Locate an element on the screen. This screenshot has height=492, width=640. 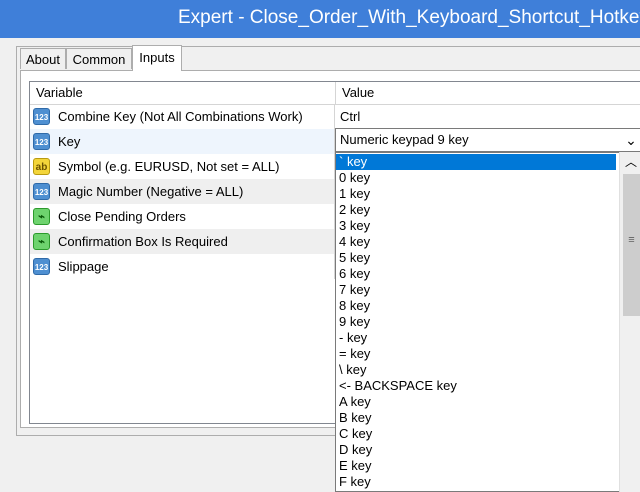
key-select: Numeric keypad 9 key ⌄ is located at coordinates (487, 140).